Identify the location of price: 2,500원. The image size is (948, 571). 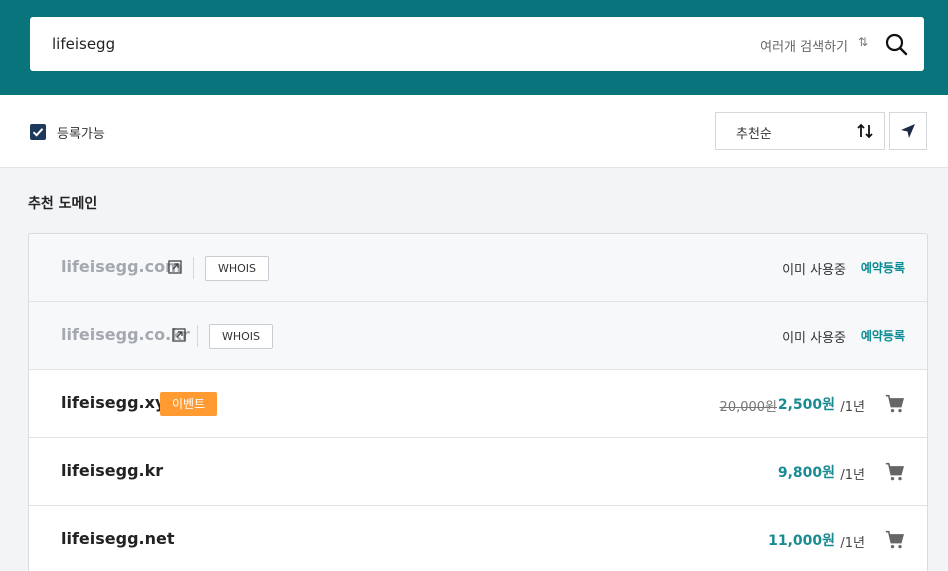
(806, 405).